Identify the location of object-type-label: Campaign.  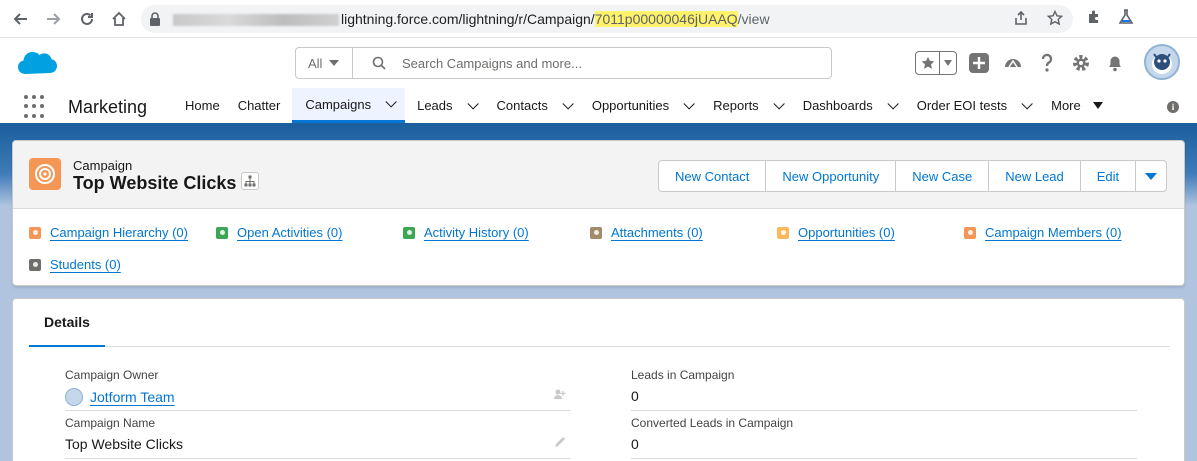
(103, 165).